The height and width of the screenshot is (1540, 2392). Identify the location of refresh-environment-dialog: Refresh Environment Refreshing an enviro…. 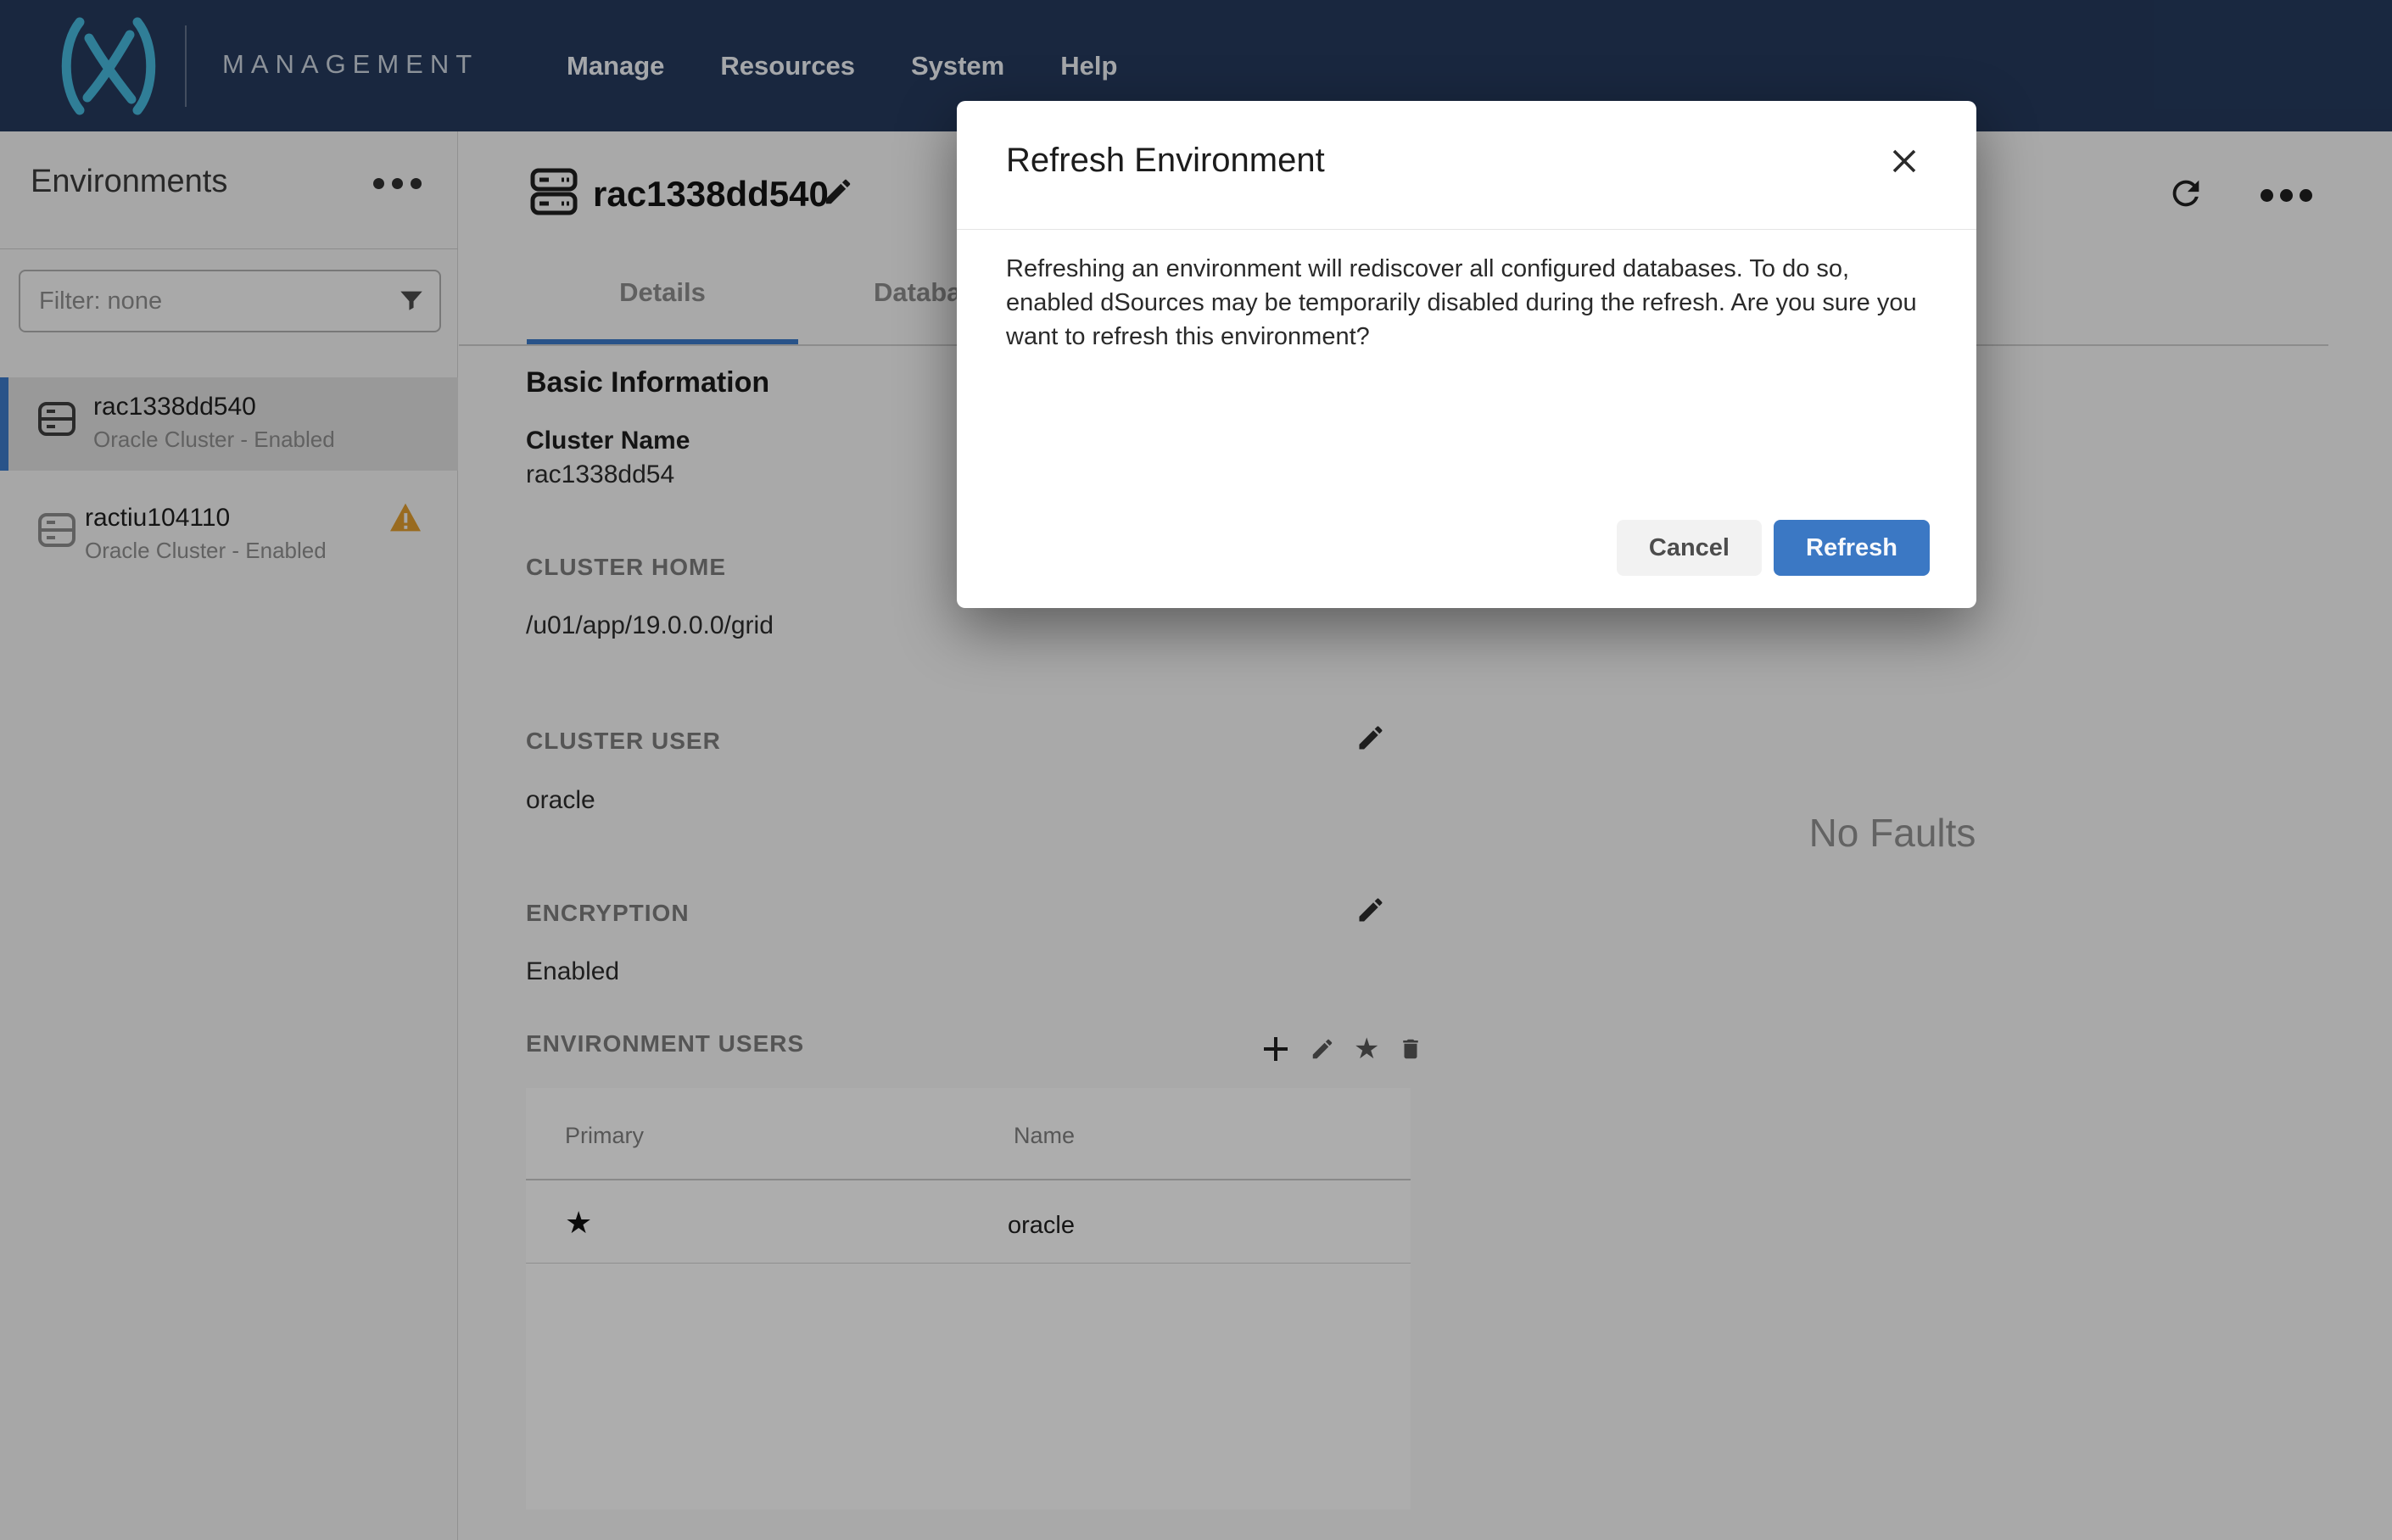
(1466, 354).